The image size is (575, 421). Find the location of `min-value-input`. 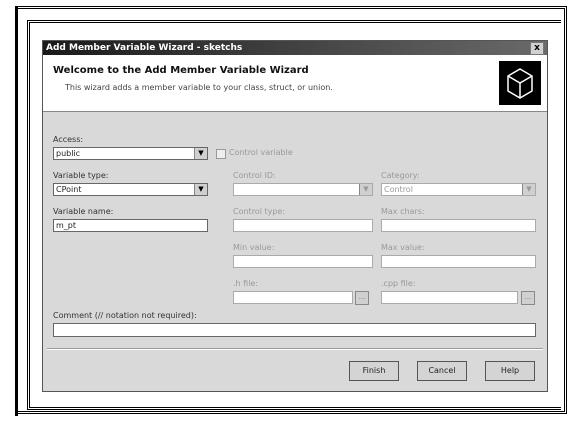

min-value-input is located at coordinates (303, 261).